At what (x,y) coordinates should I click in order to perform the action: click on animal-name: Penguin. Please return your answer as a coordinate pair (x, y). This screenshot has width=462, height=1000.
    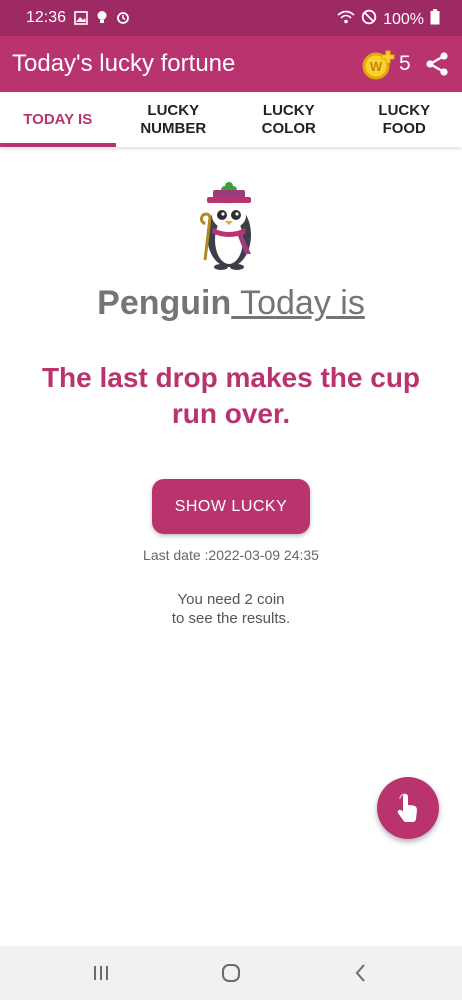
    Looking at the image, I should click on (164, 303).